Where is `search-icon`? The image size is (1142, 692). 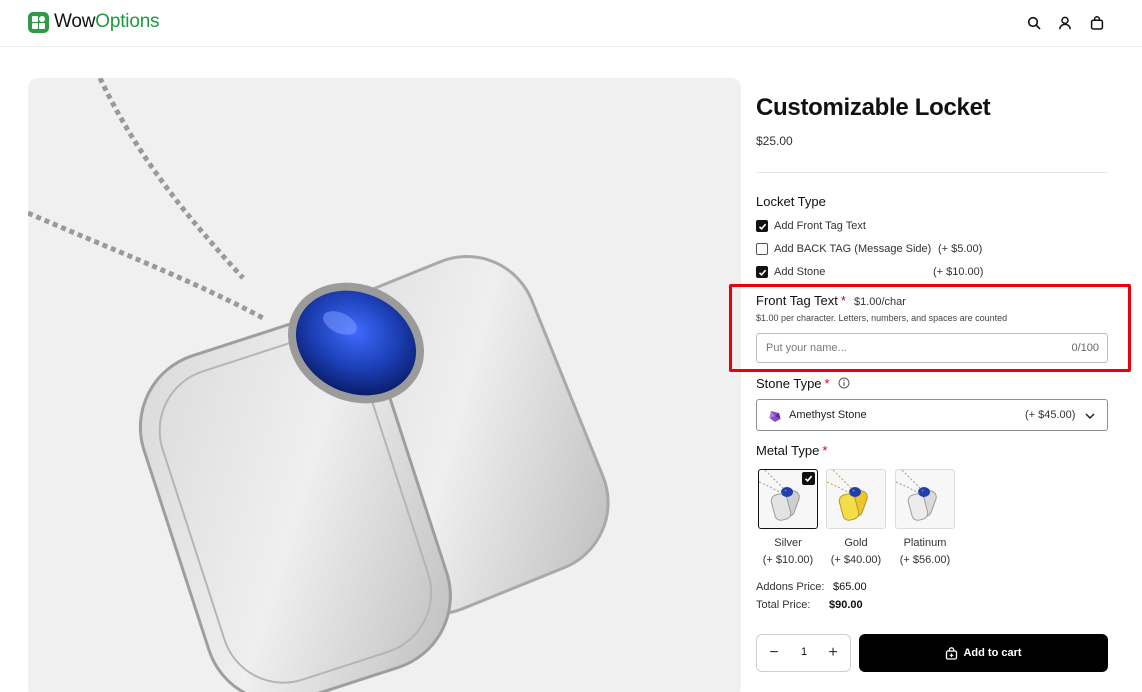
search-icon is located at coordinates (1034, 23).